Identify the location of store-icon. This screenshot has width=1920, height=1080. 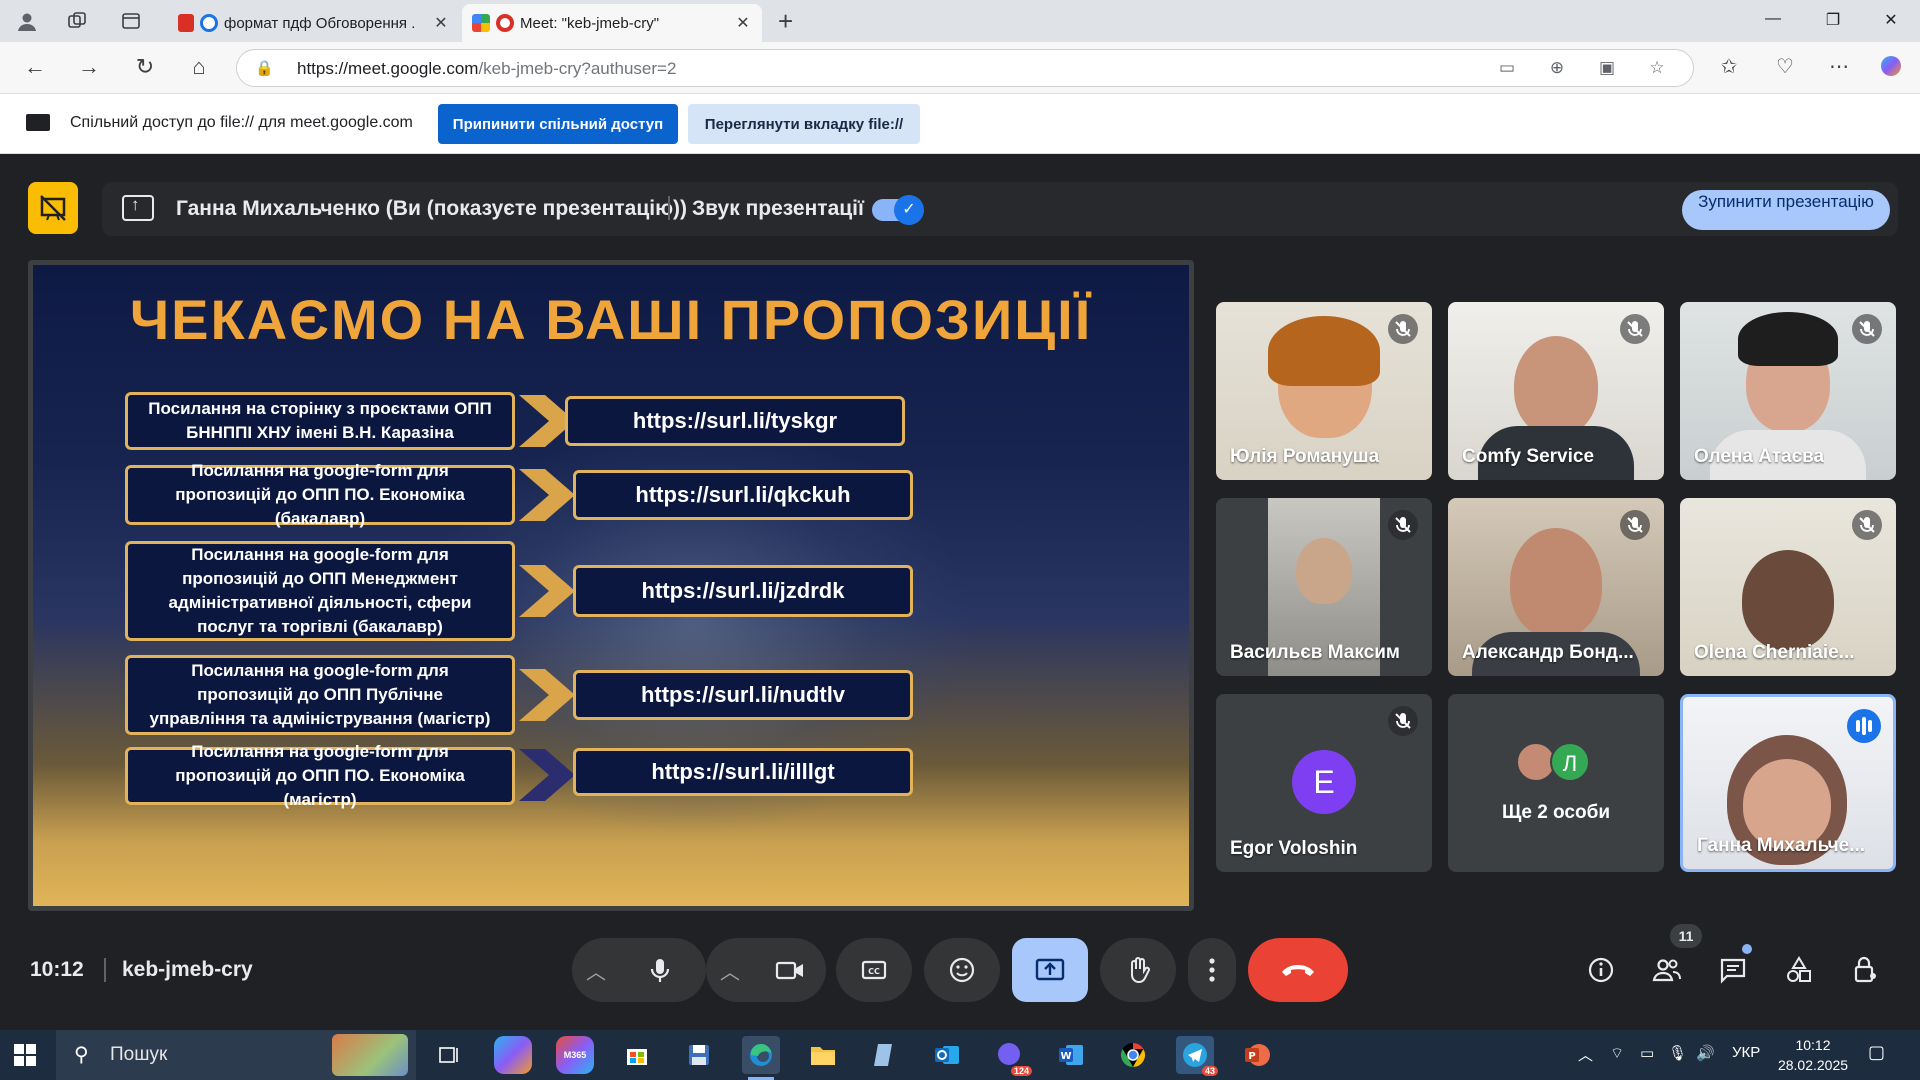
(637, 1055).